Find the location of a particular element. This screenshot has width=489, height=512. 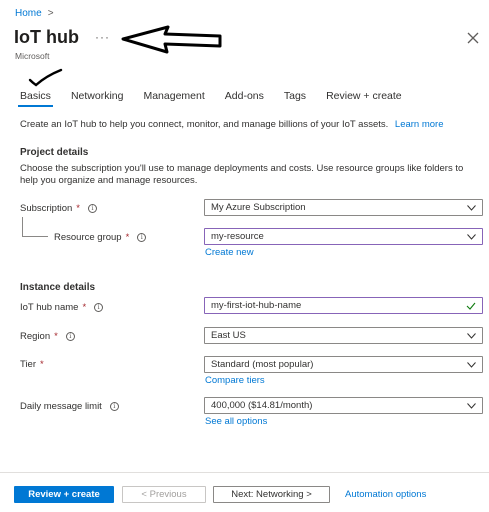

tab-tags: Tags is located at coordinates (295, 98).